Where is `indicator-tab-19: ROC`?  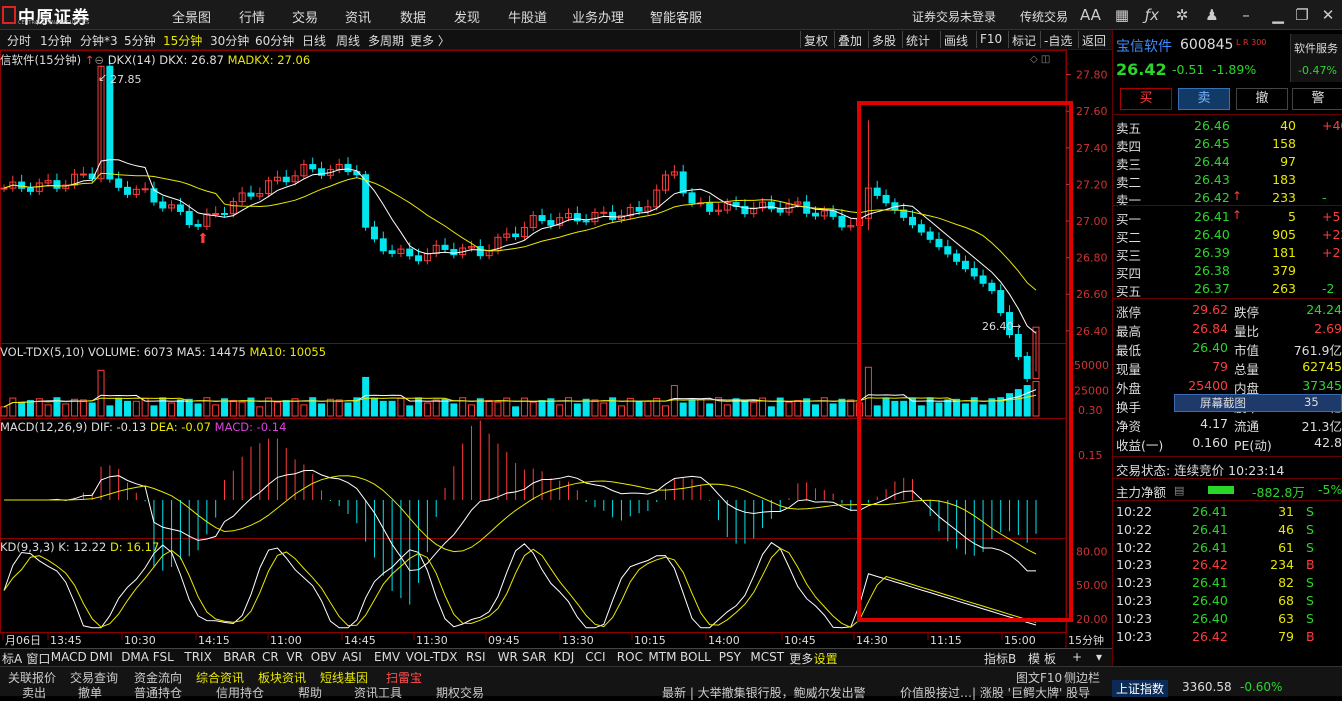
indicator-tab-19: ROC is located at coordinates (630, 657).